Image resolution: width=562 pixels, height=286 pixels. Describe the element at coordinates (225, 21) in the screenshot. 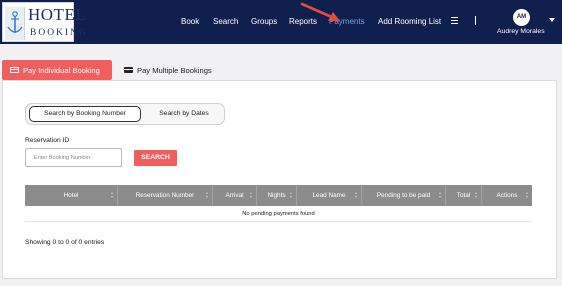

I see `nav-search: Search` at that location.